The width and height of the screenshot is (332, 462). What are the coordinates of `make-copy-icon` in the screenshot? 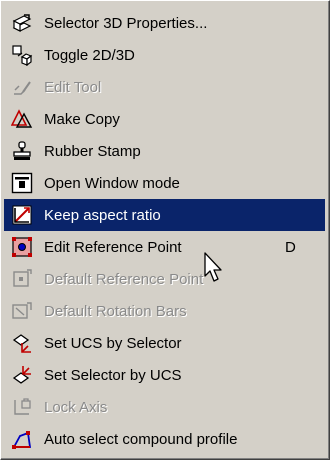 It's located at (22, 119).